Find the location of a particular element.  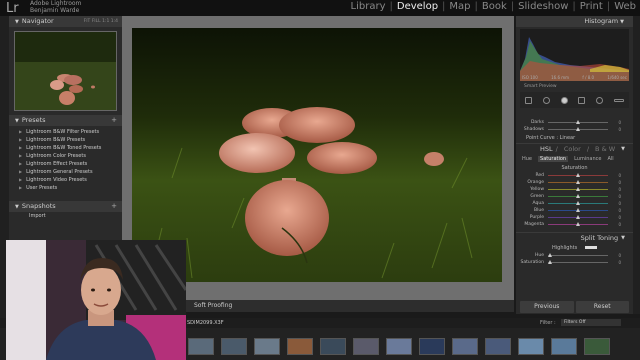

tab-bw: B & W is located at coordinates (605, 149).